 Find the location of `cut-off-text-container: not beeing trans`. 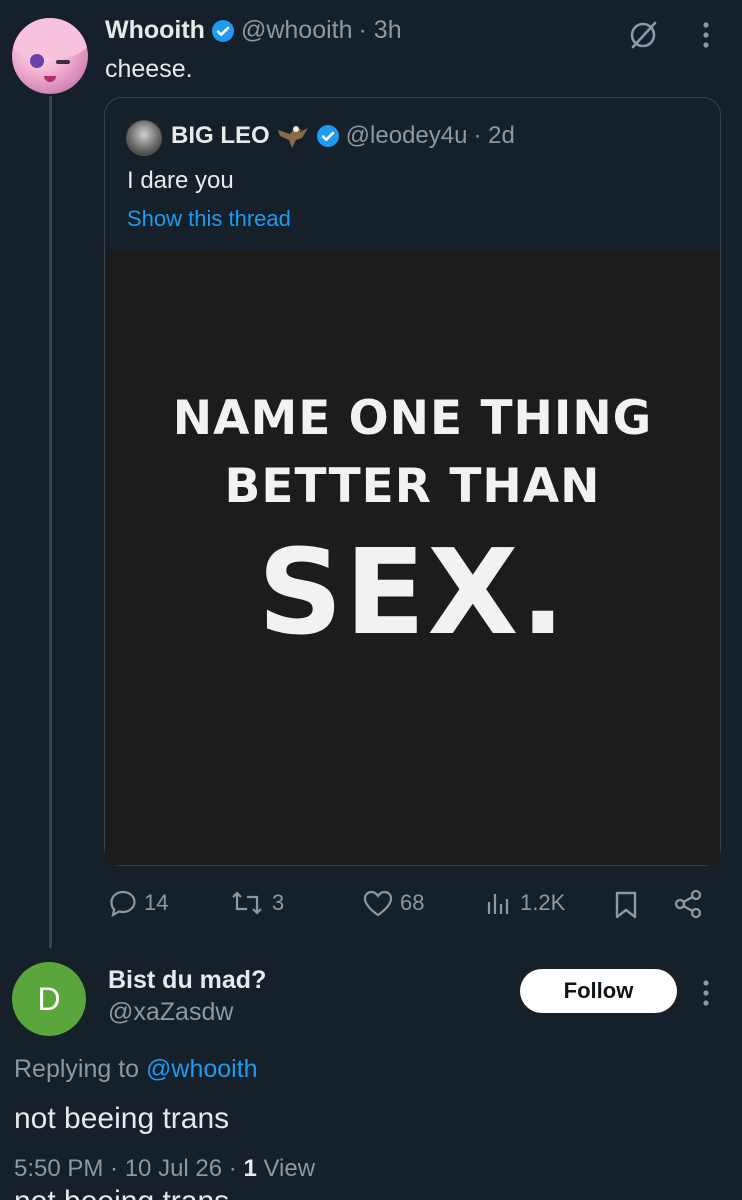

cut-off-text-container: not beeing trans is located at coordinates (164, 1193).